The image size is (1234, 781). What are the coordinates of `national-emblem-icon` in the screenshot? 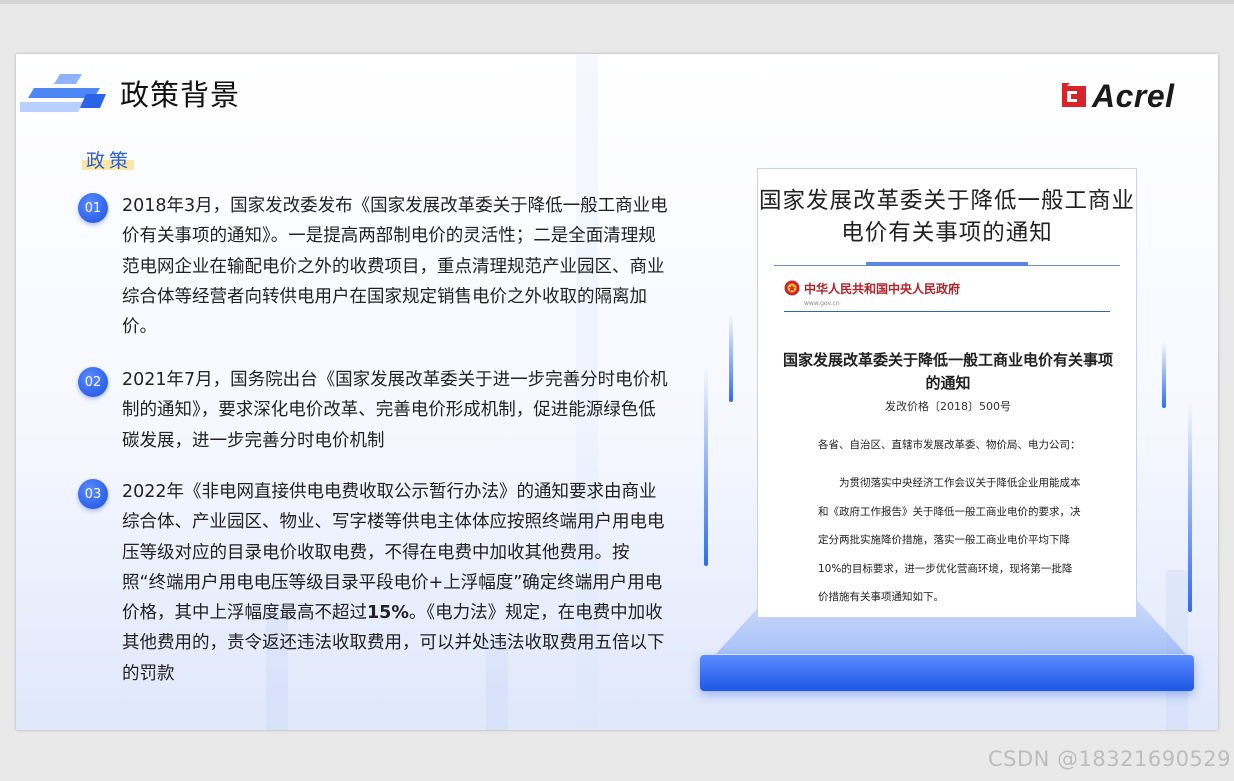 It's located at (792, 288).